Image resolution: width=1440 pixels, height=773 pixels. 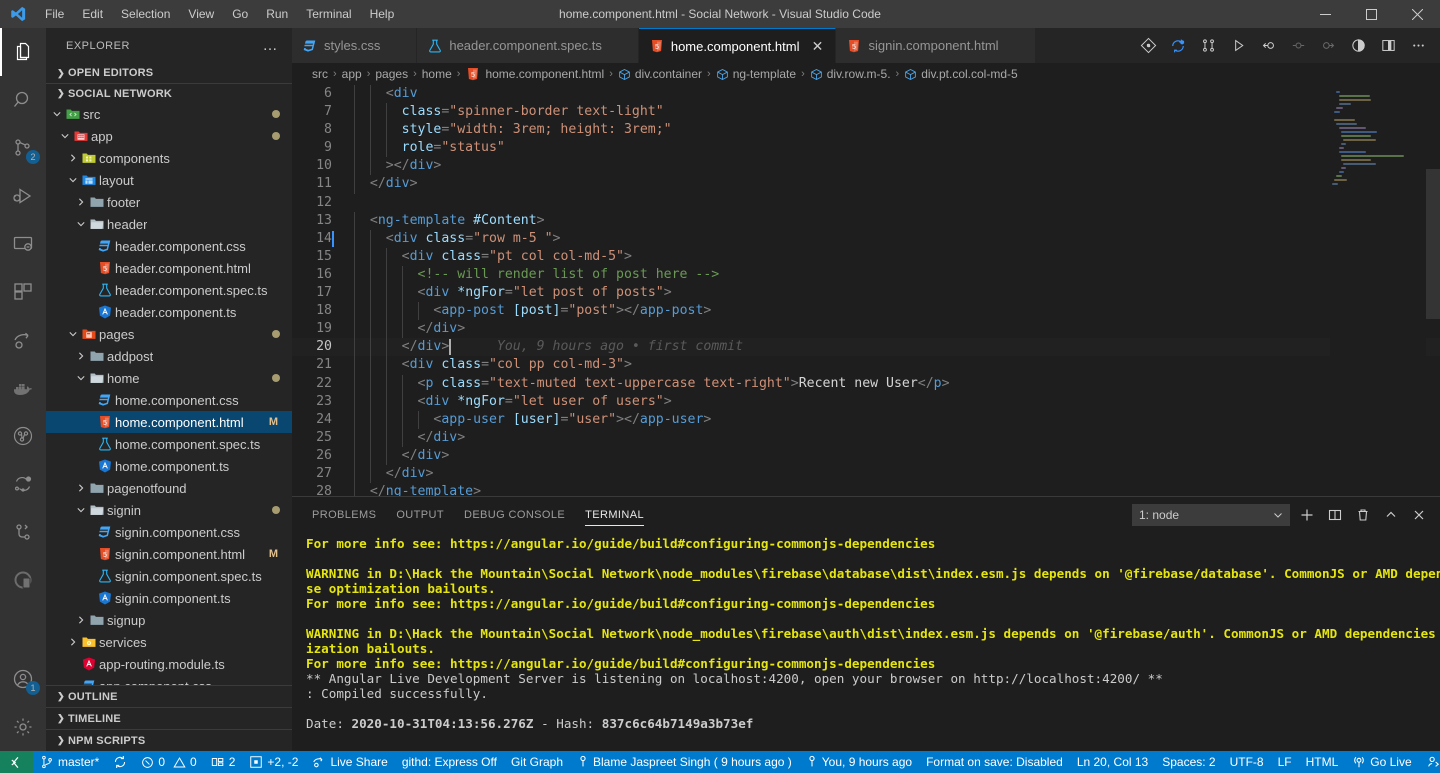 What do you see at coordinates (1388, 46) in the screenshot?
I see `split-editor-icon` at bounding box center [1388, 46].